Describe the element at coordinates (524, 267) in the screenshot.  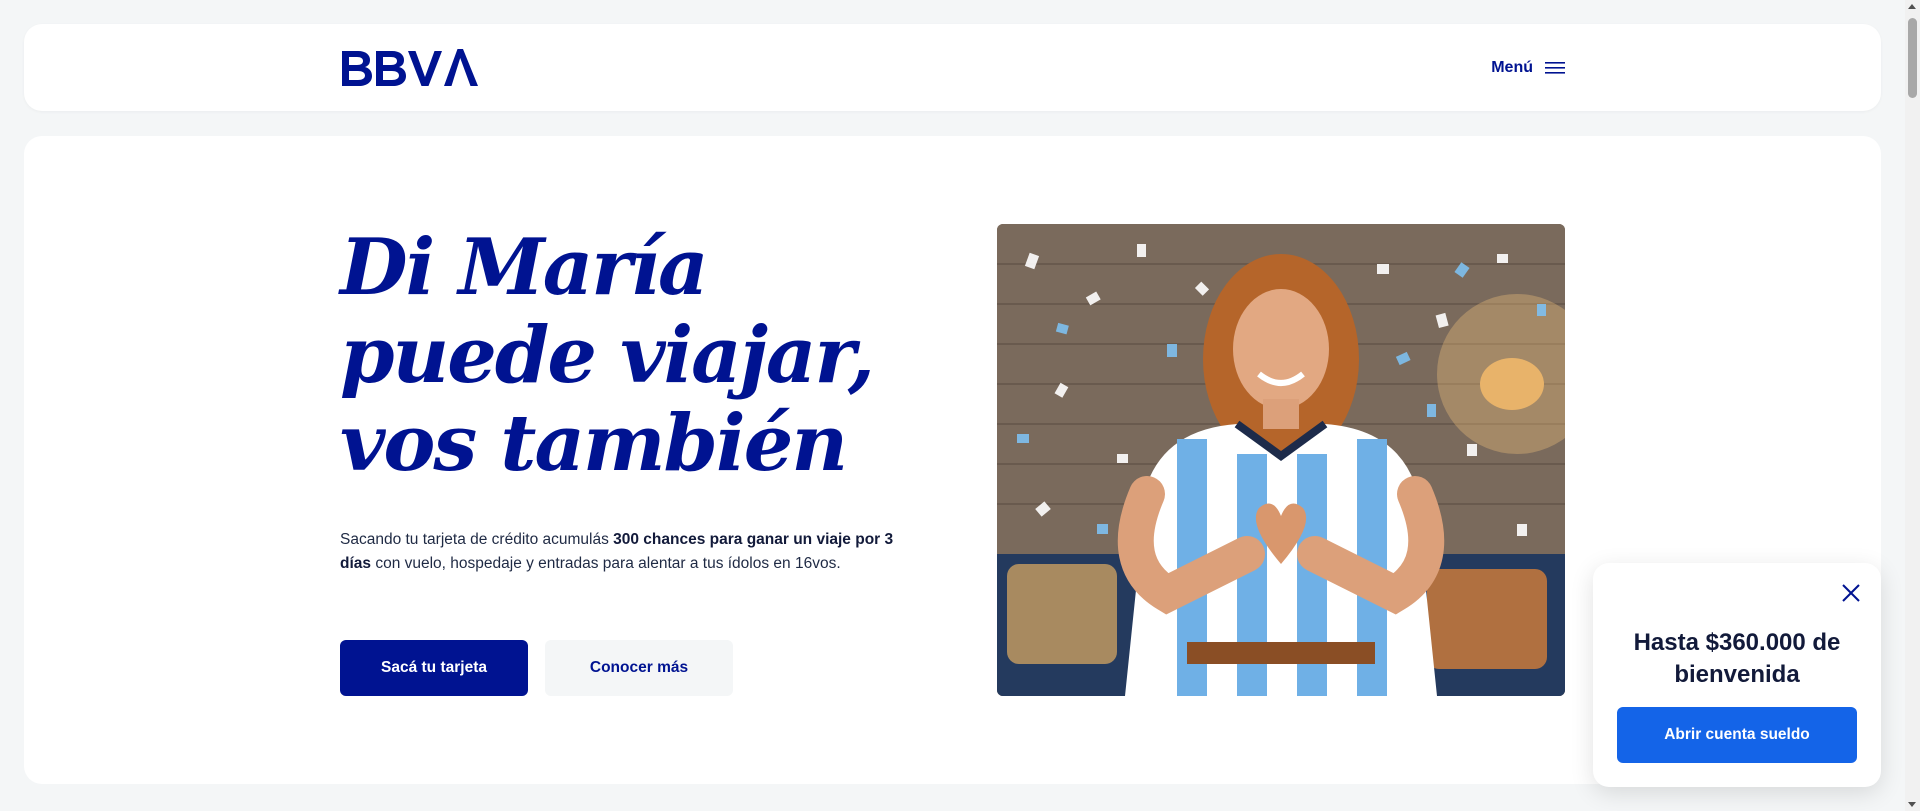
I see `hero-title-line-1: Di María` at that location.